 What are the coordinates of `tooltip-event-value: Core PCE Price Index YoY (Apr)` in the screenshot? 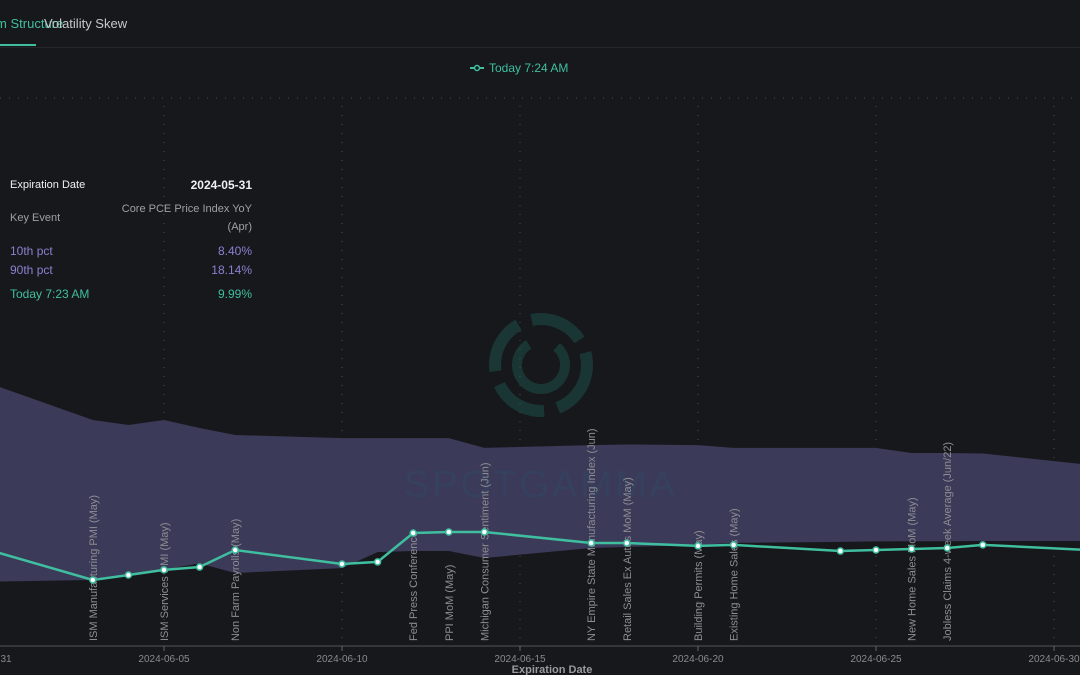 It's located at (186, 218).